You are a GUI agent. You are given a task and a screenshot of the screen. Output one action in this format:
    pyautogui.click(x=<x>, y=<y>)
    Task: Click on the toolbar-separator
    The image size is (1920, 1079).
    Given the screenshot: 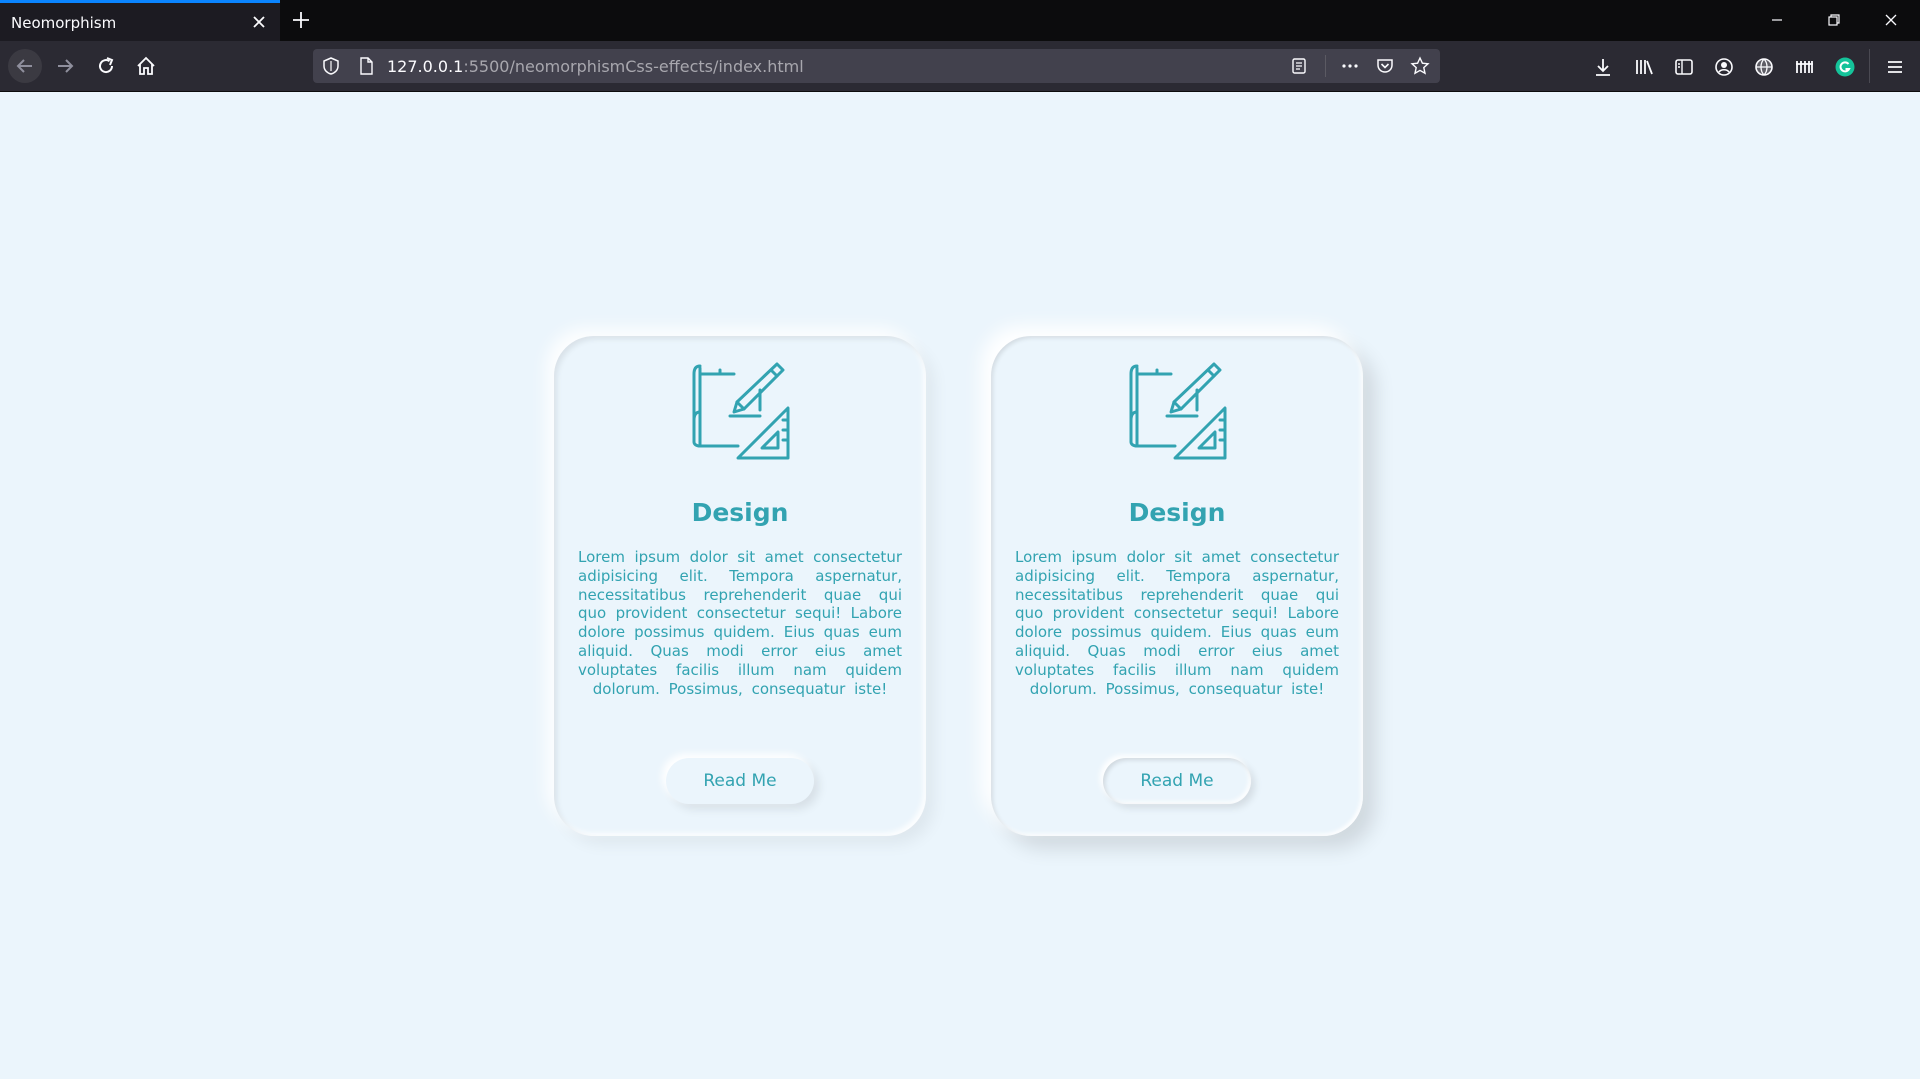 What is the action you would take?
    pyautogui.click(x=1869, y=66)
    